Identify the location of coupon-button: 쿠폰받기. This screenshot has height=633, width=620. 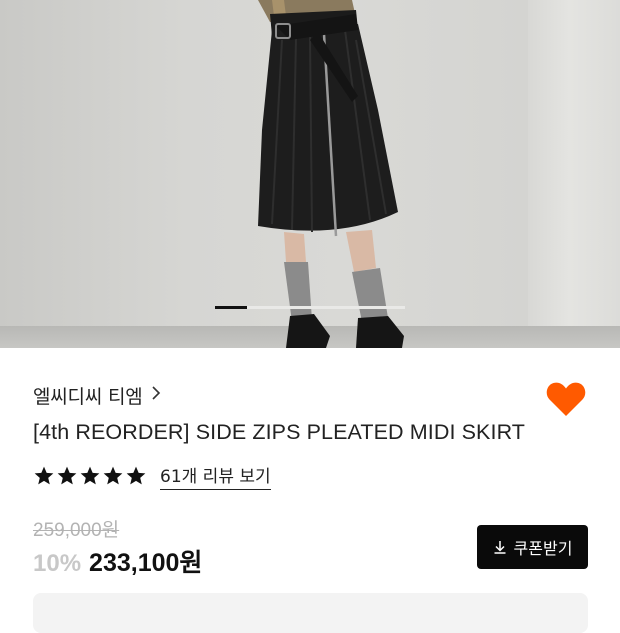
(532, 547).